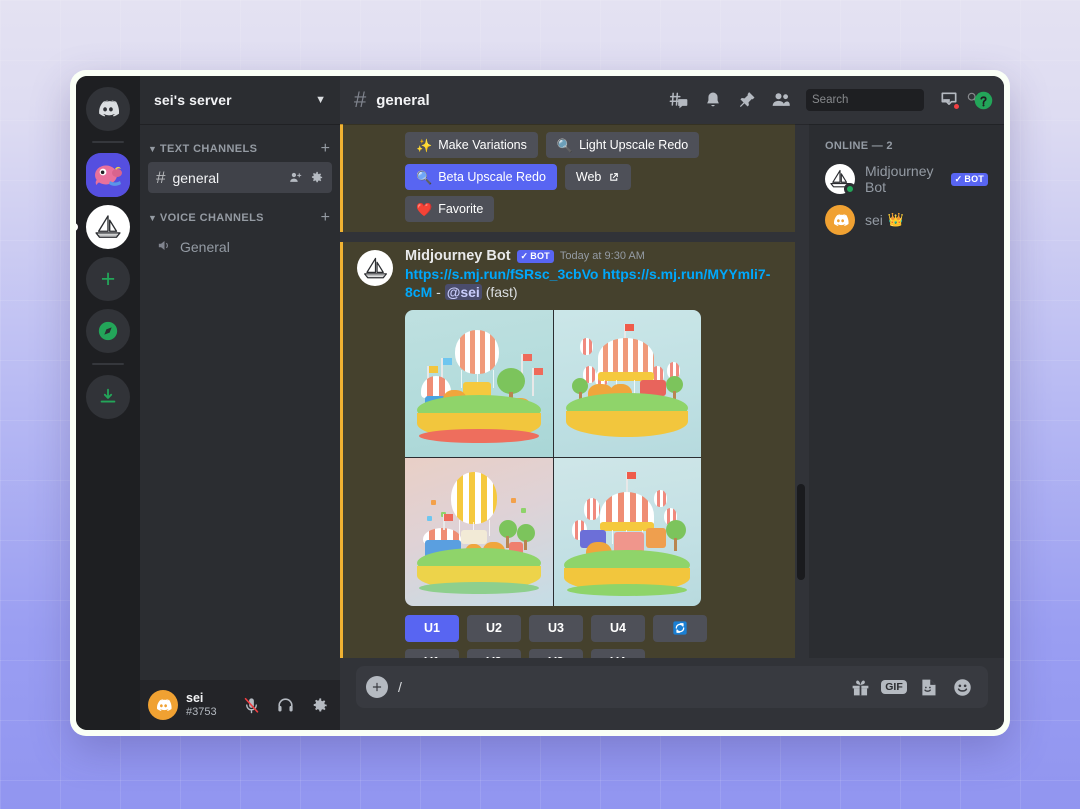 The height and width of the screenshot is (809, 1080). What do you see at coordinates (896, 219) in the screenshot?
I see `crown-icon: 👑` at bounding box center [896, 219].